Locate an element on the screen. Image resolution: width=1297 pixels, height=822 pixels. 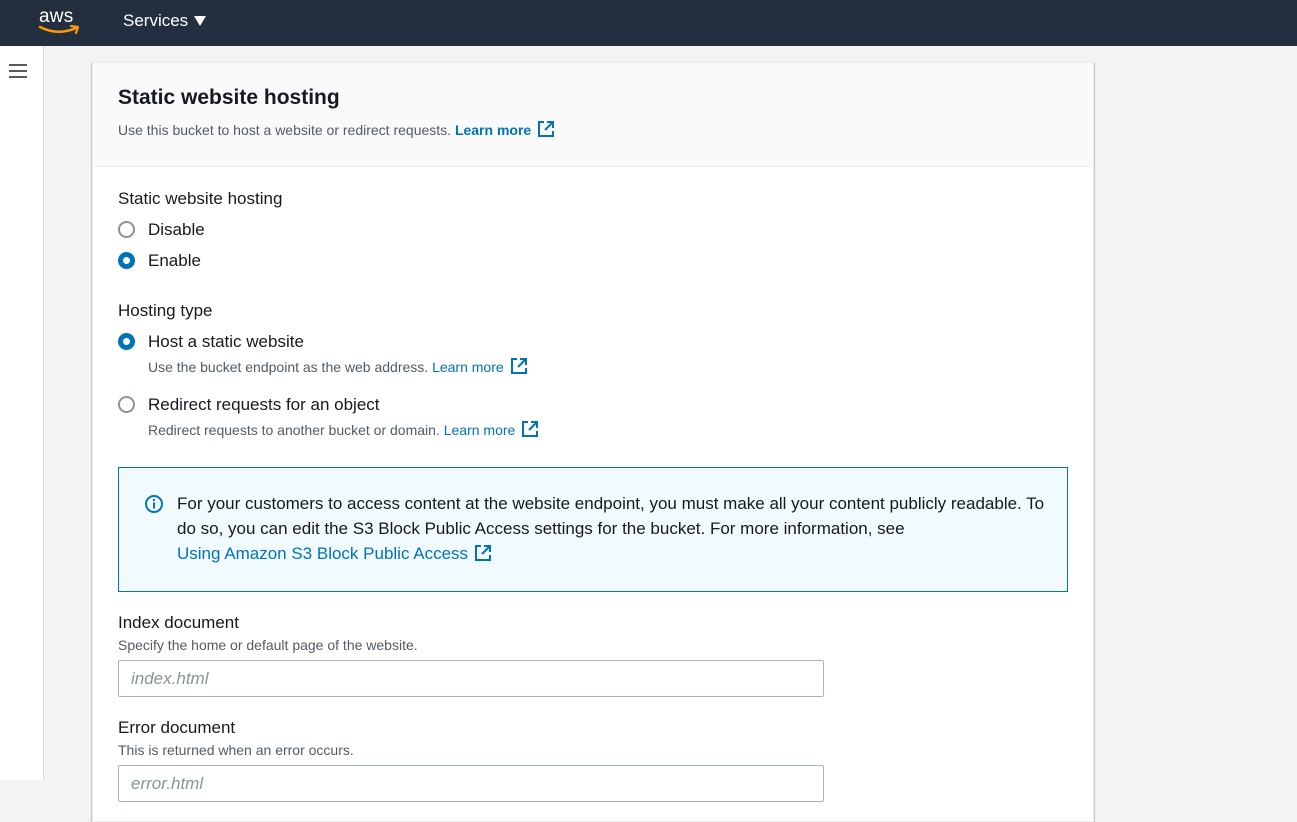
top-navigation: aws Services is located at coordinates (648, 23).